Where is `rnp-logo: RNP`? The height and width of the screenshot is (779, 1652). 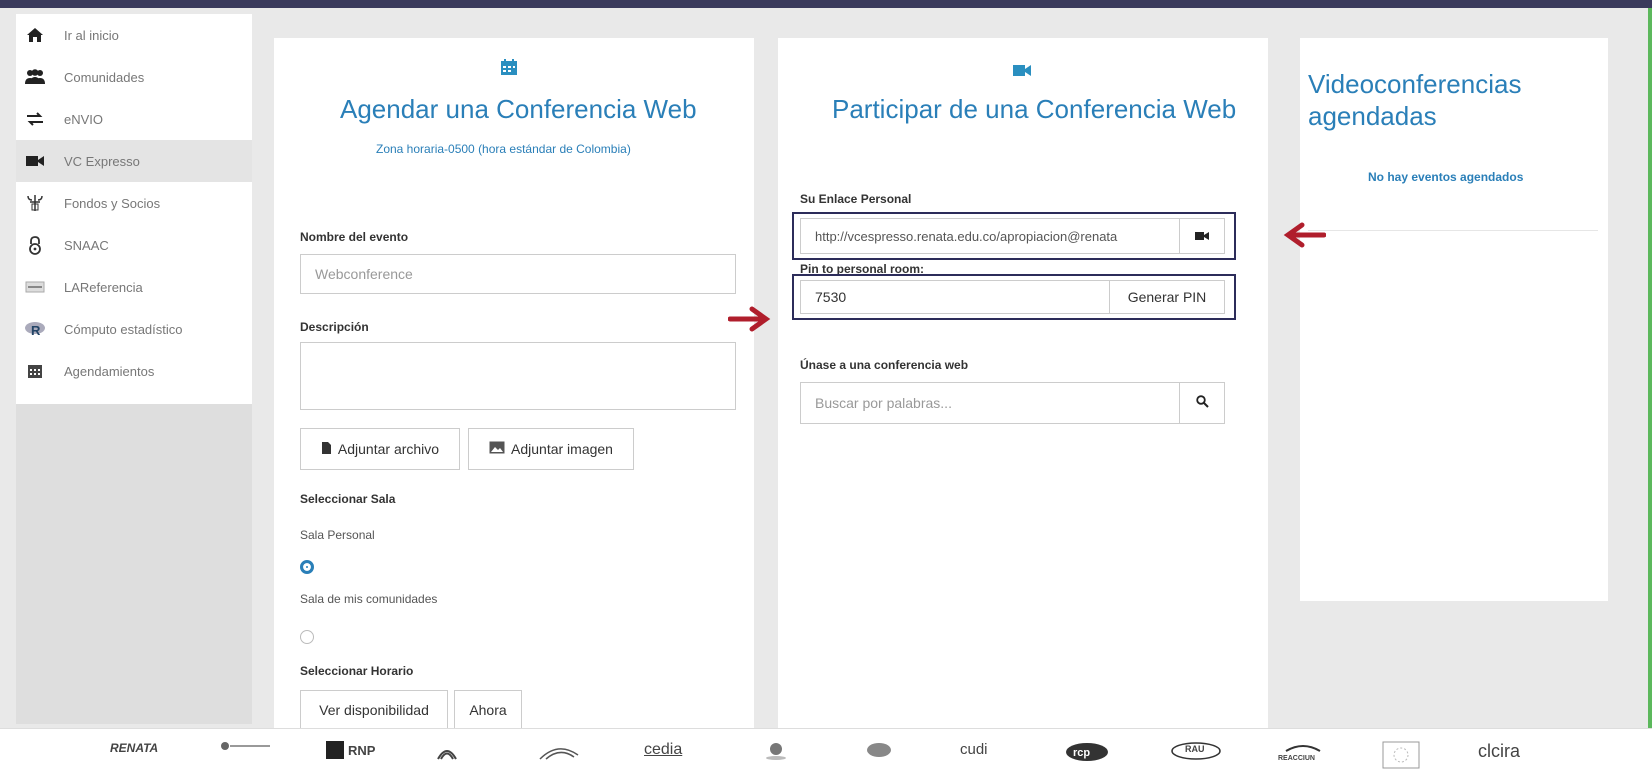
rnp-logo: RNP is located at coordinates (350, 750).